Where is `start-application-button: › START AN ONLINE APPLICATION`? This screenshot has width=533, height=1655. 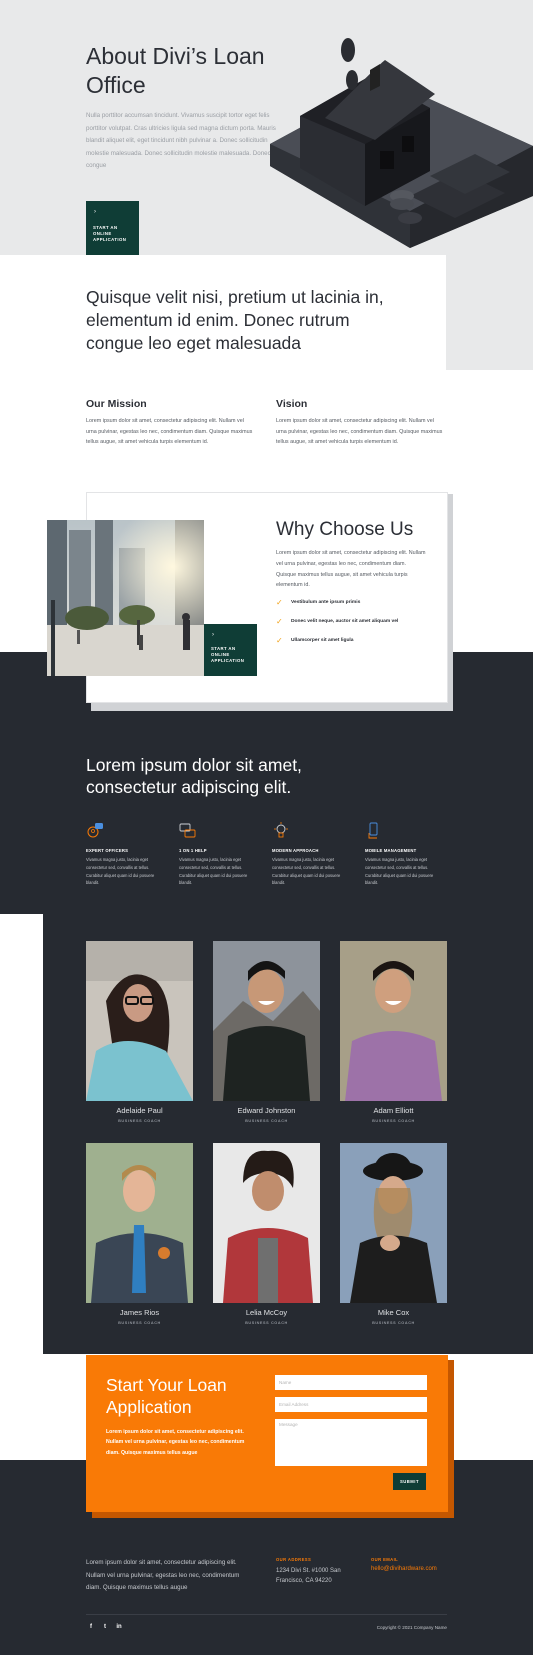 start-application-button: › START AN ONLINE APPLICATION is located at coordinates (112, 228).